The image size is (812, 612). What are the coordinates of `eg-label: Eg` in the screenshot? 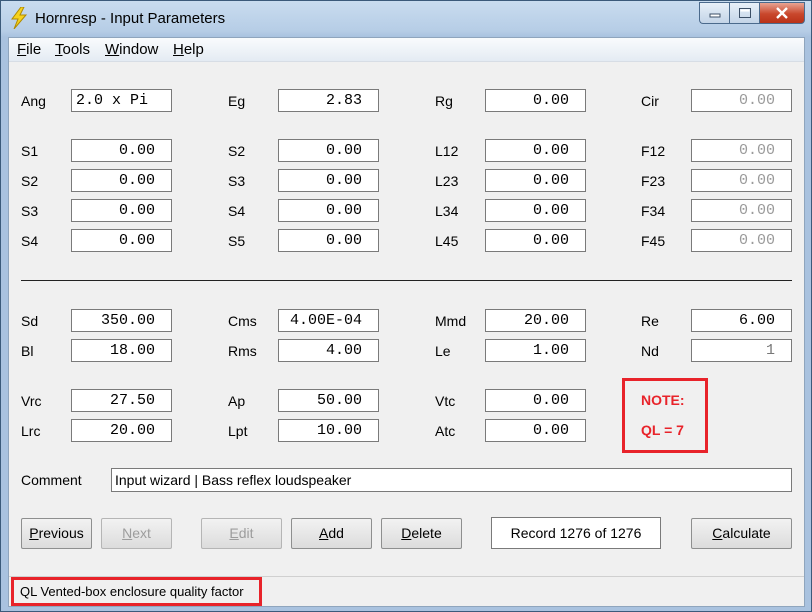 It's located at (237, 101).